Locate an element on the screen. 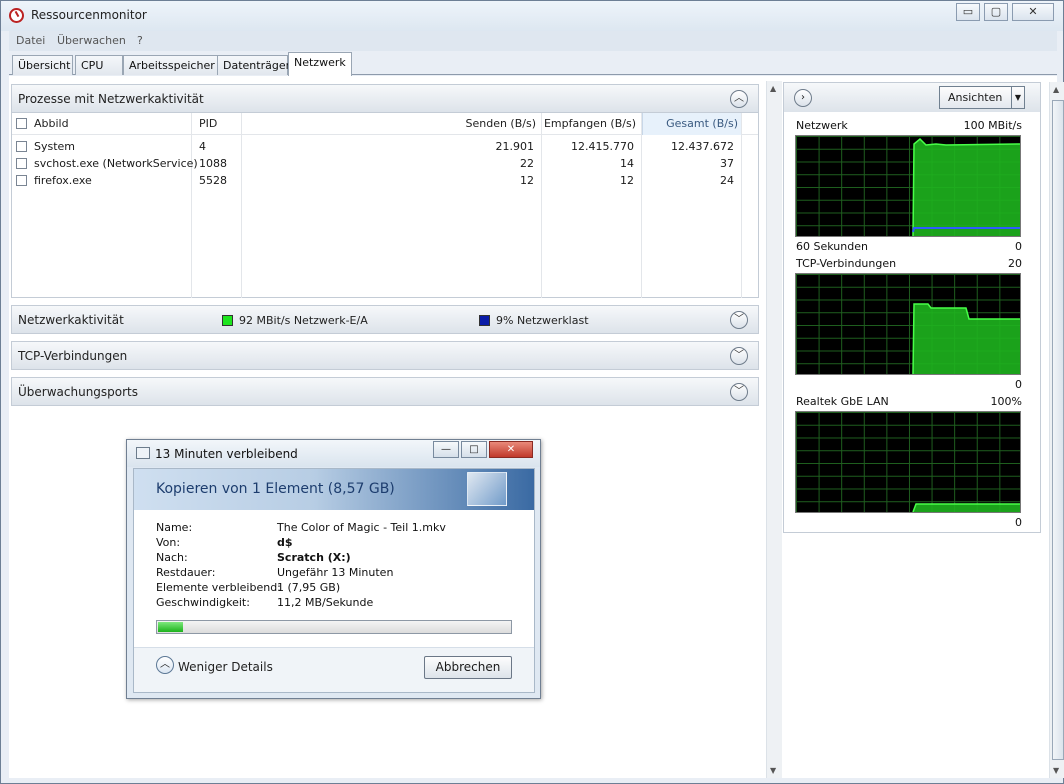 The height and width of the screenshot is (784, 1064). tab-arbeitsspeicher: Arbeitsspeicher is located at coordinates (171, 65).